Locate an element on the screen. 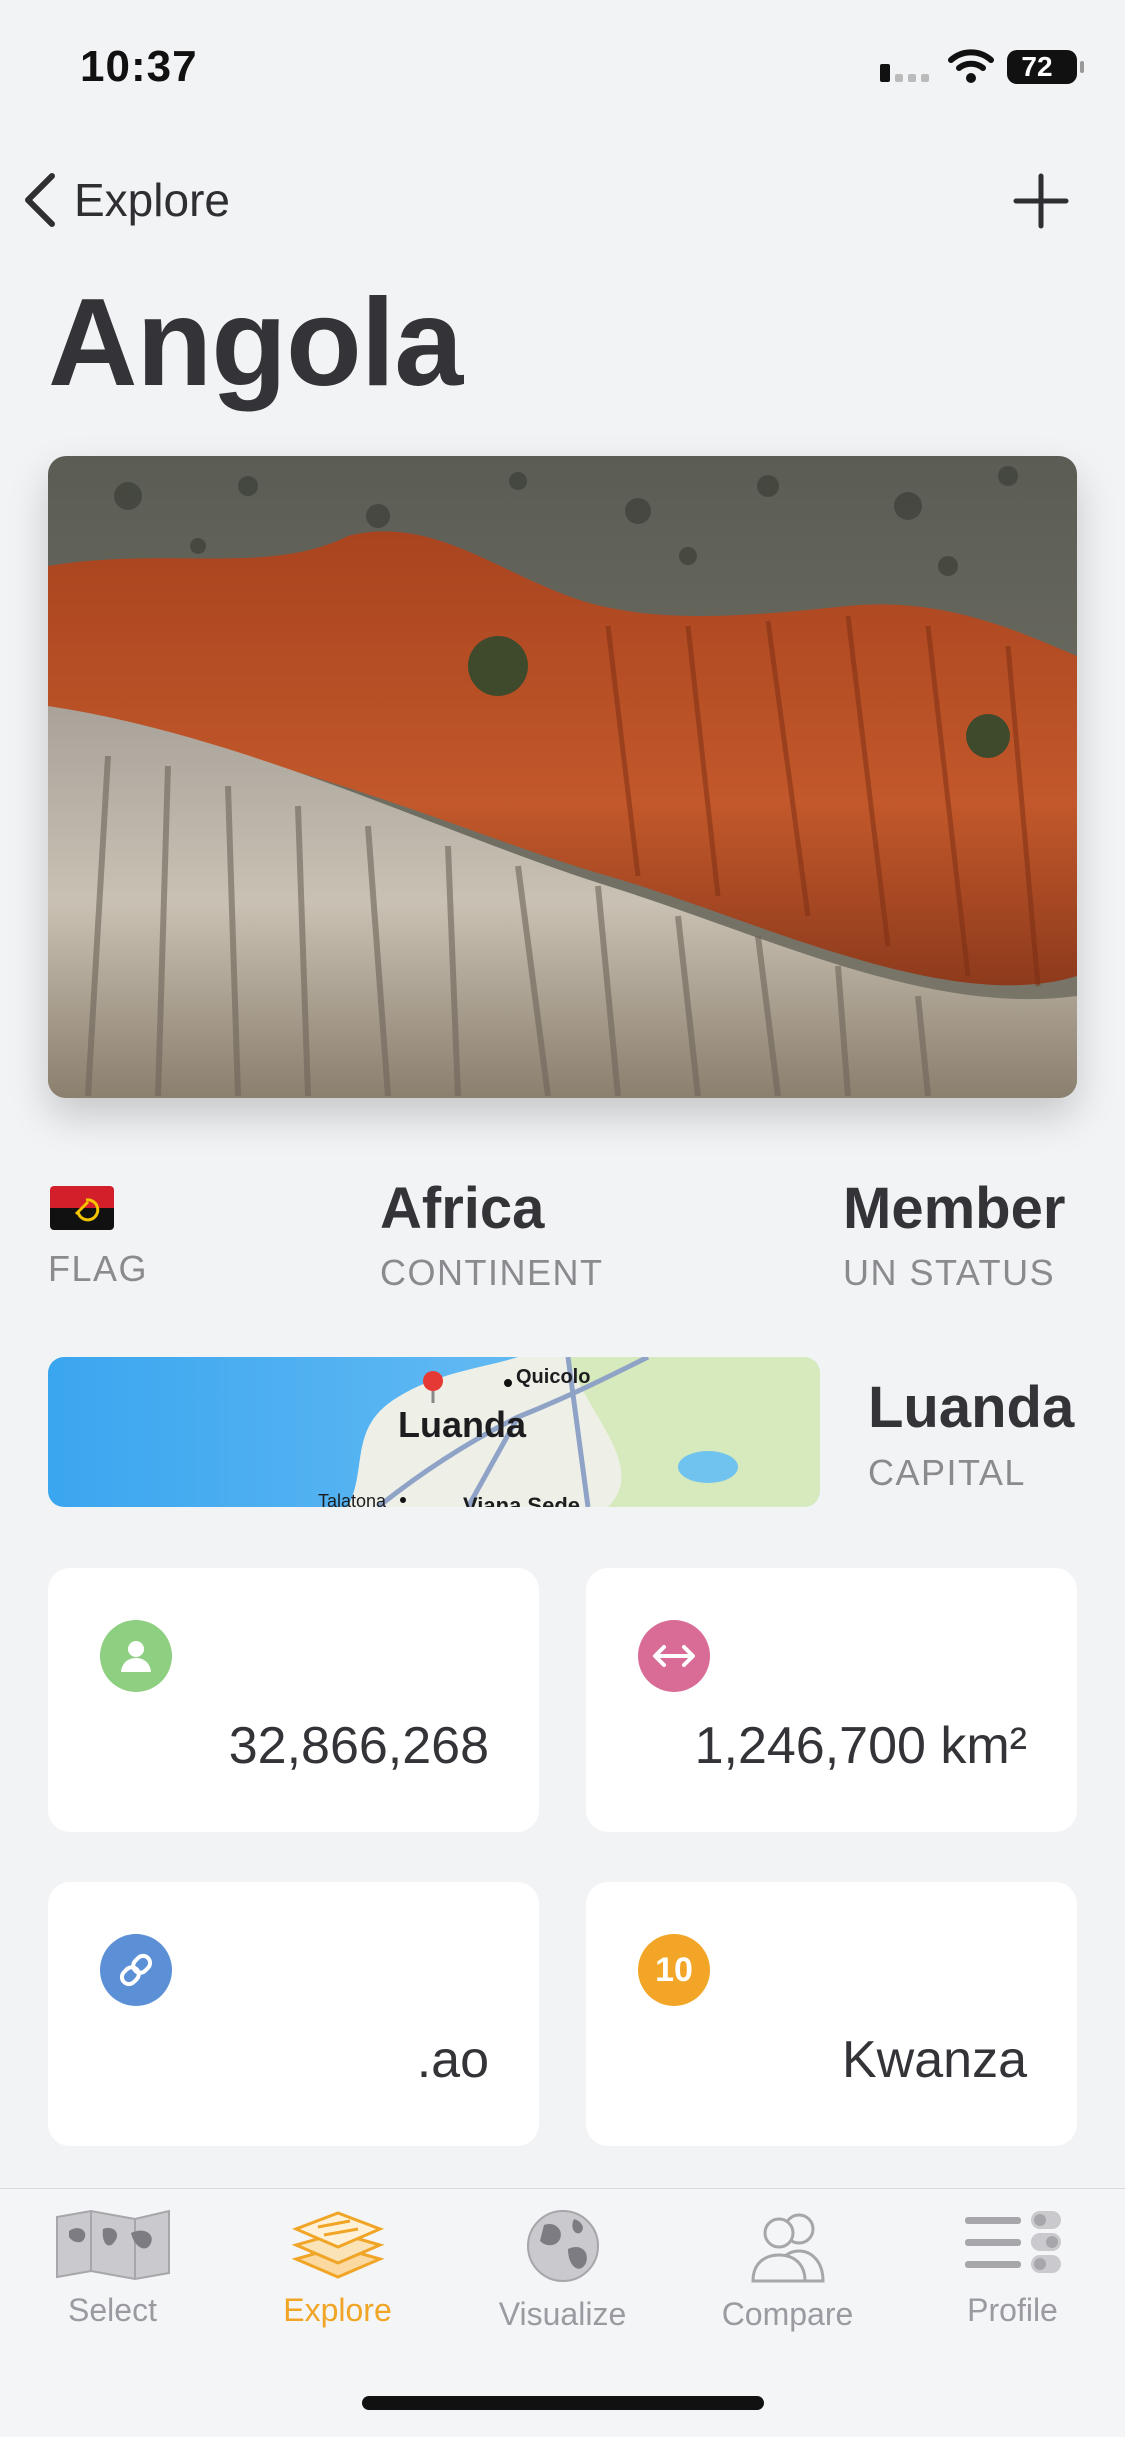 The height and width of the screenshot is (2437, 1125). status-time: 10:37 is located at coordinates (139, 66).